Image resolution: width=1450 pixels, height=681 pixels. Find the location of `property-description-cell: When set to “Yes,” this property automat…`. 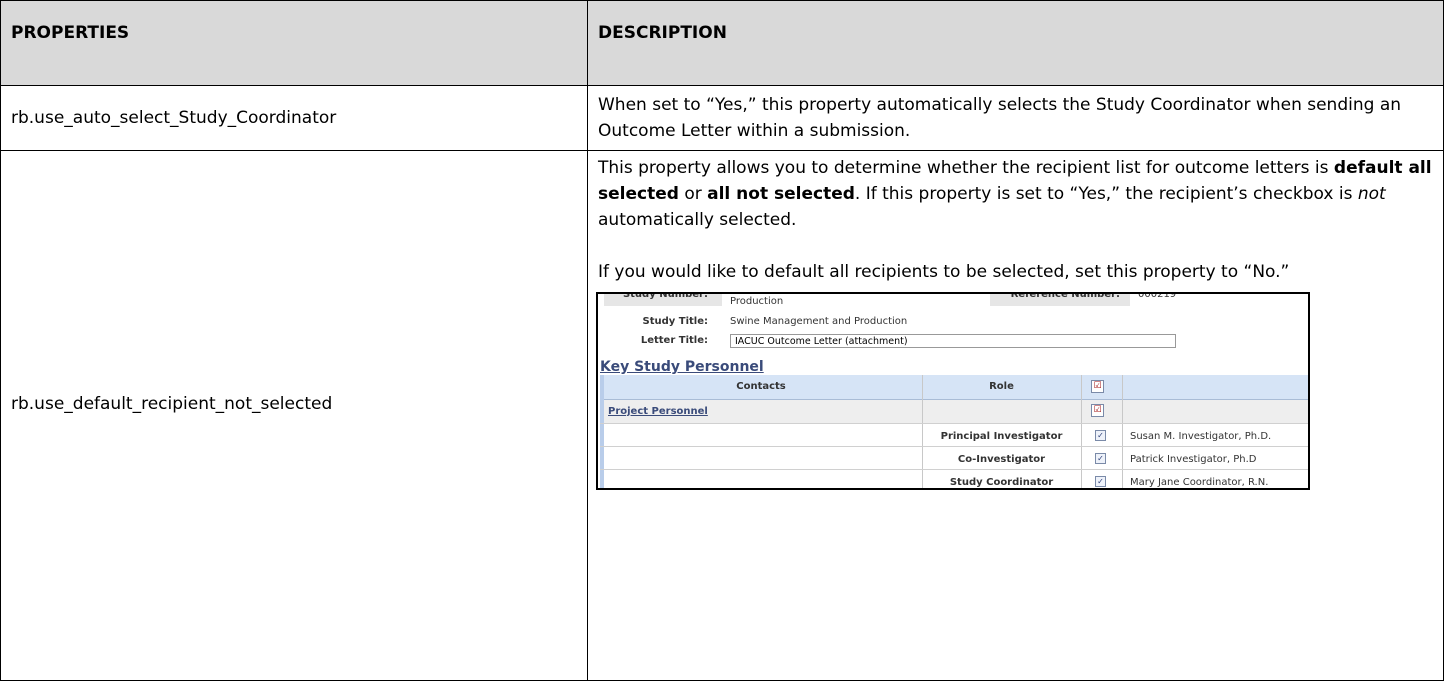

property-description-cell: When set to “Yes,” this property automat… is located at coordinates (1015, 118).